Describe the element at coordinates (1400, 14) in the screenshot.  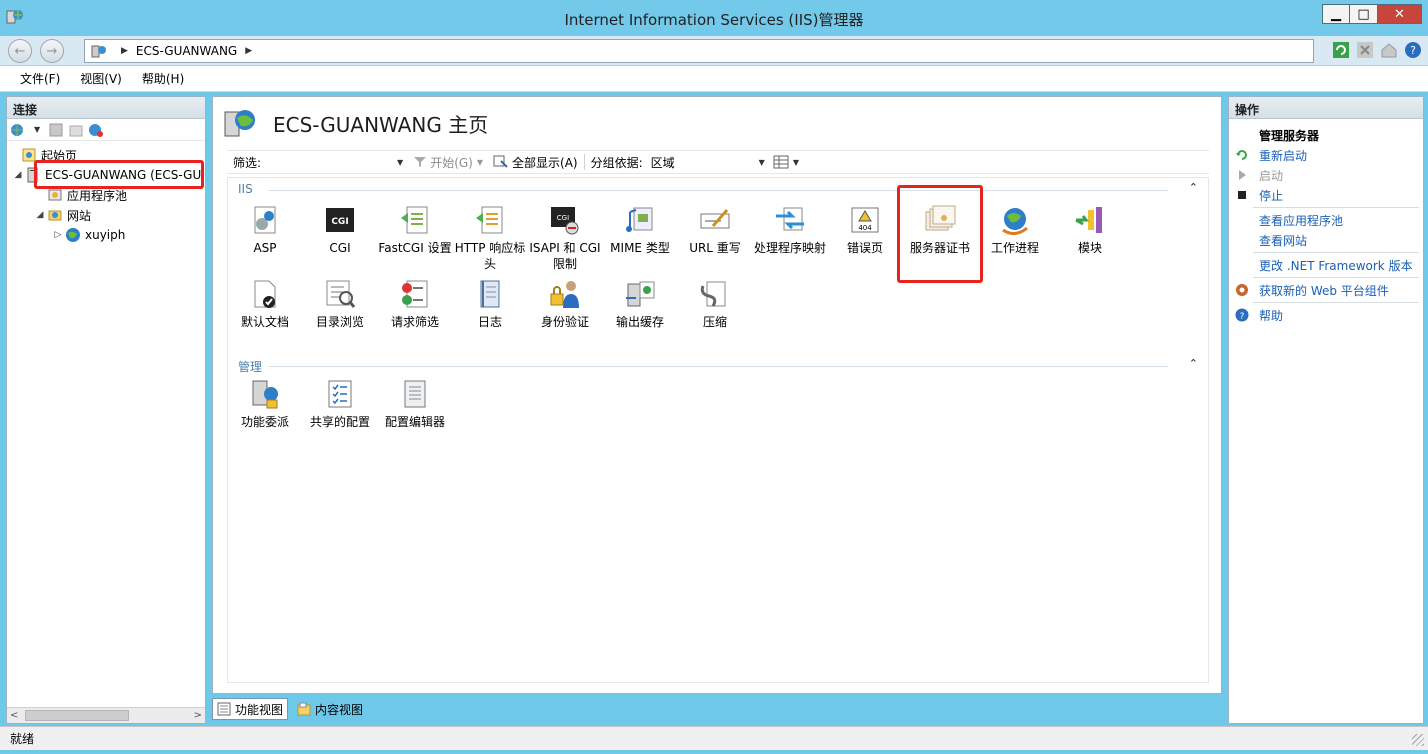
I see `close-button: ✕` at that location.